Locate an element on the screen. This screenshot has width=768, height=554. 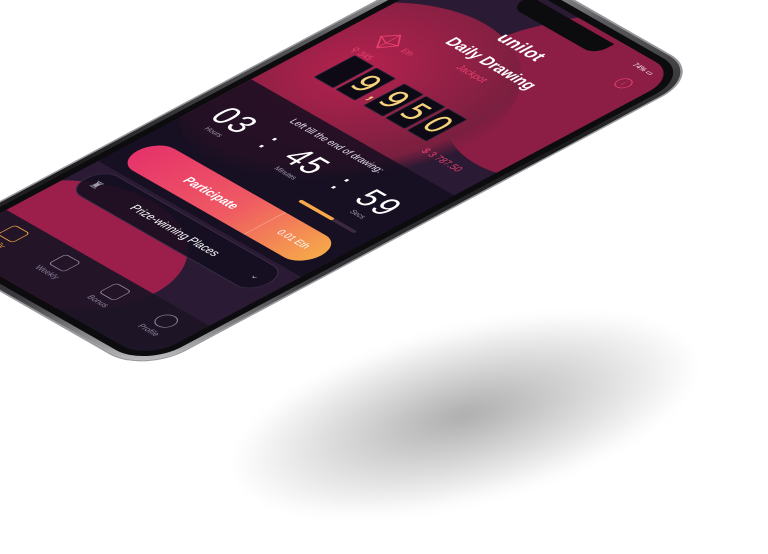
calendar-icon is located at coordinates (15, 234).